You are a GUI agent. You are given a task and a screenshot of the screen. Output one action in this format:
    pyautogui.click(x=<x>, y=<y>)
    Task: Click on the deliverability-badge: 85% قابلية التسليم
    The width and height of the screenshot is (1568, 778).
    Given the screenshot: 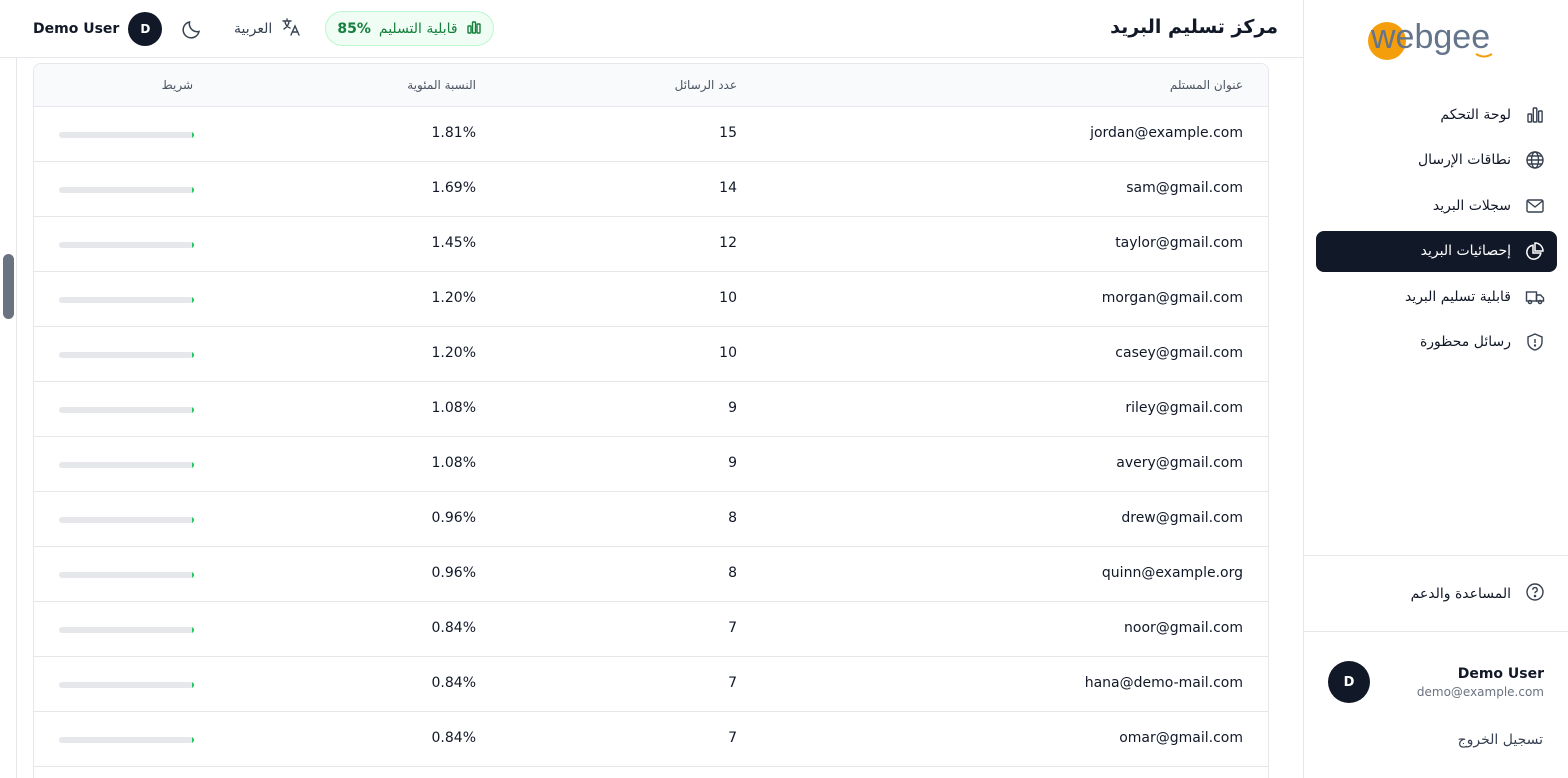 What is the action you would take?
    pyautogui.click(x=409, y=28)
    